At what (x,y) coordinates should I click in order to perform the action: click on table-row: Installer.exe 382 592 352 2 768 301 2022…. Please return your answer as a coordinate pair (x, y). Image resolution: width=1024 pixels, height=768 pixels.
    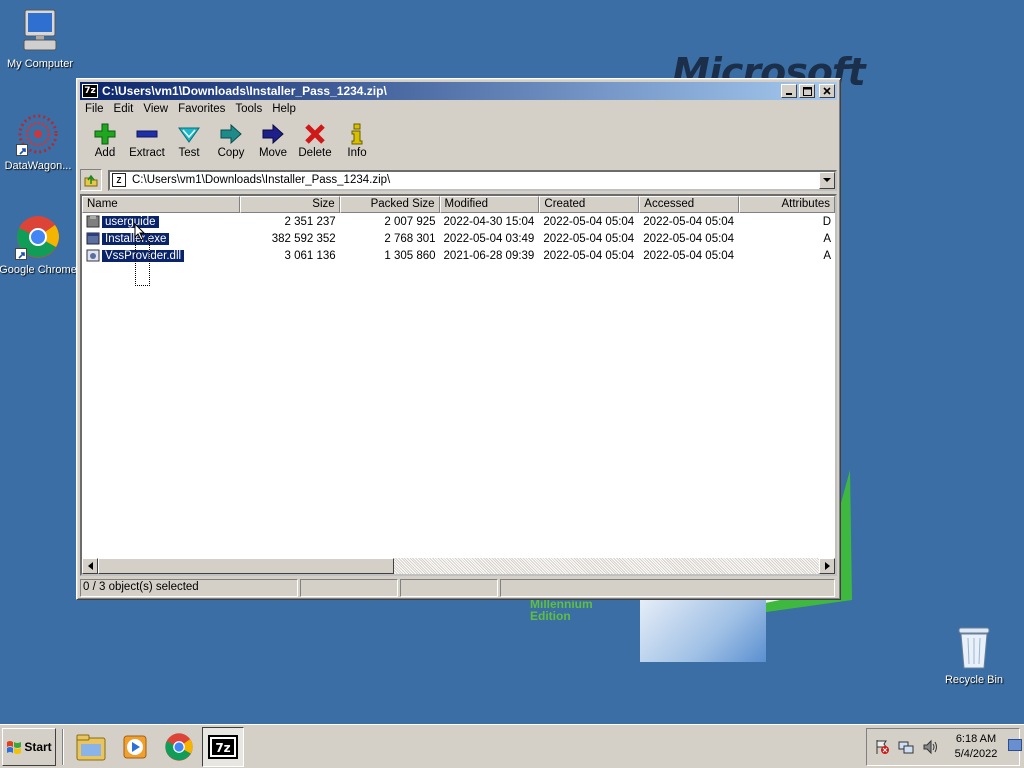
    Looking at the image, I should click on (458, 238).